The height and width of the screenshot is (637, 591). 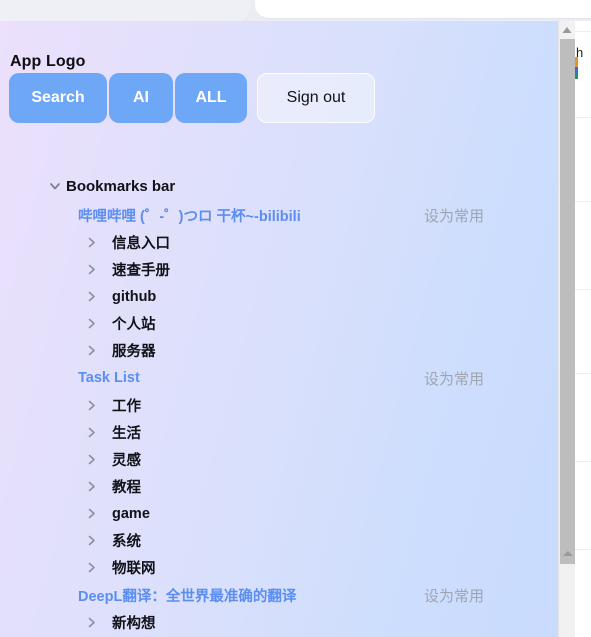 What do you see at coordinates (285, 378) in the screenshot?
I see `bookmark-link-task-list: Task List 设为常用` at bounding box center [285, 378].